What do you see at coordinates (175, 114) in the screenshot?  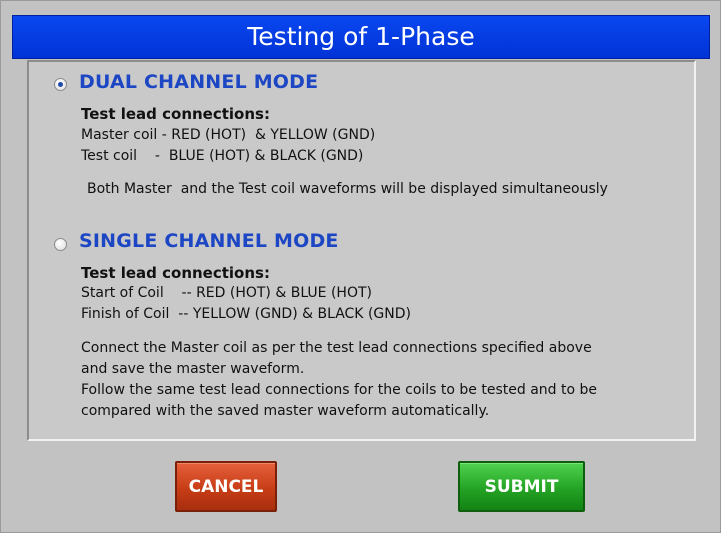 I see `dual-connections-heading: Test lead connections:` at bounding box center [175, 114].